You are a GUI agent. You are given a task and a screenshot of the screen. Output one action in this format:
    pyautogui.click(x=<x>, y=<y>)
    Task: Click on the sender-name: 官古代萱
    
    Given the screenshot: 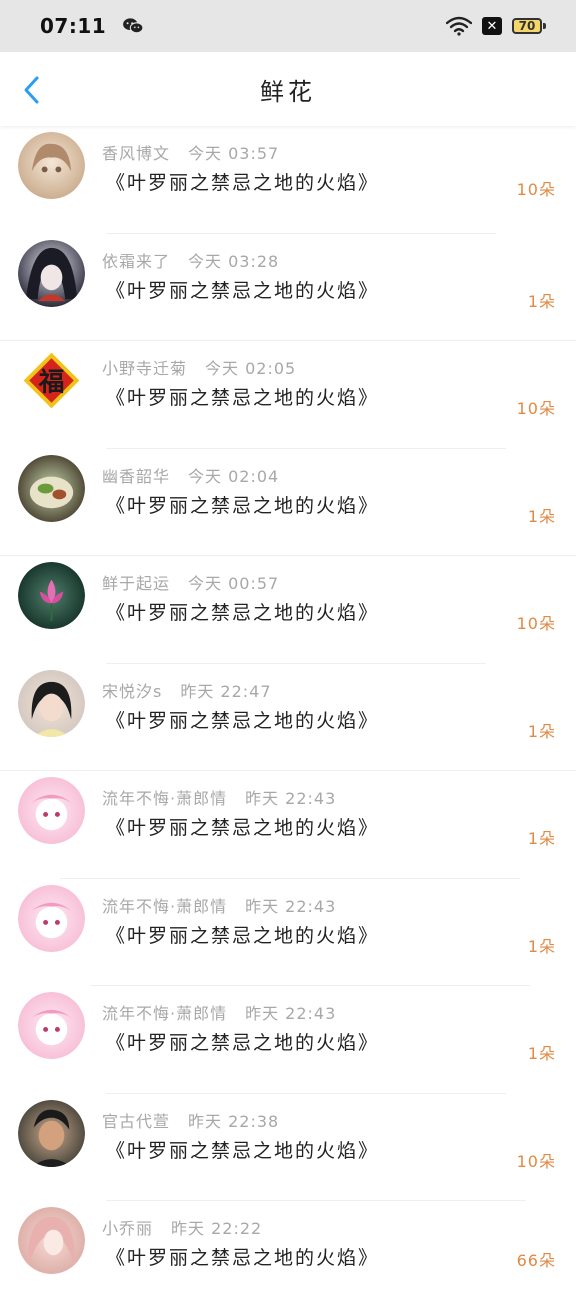 What is the action you would take?
    pyautogui.click(x=136, y=1121)
    